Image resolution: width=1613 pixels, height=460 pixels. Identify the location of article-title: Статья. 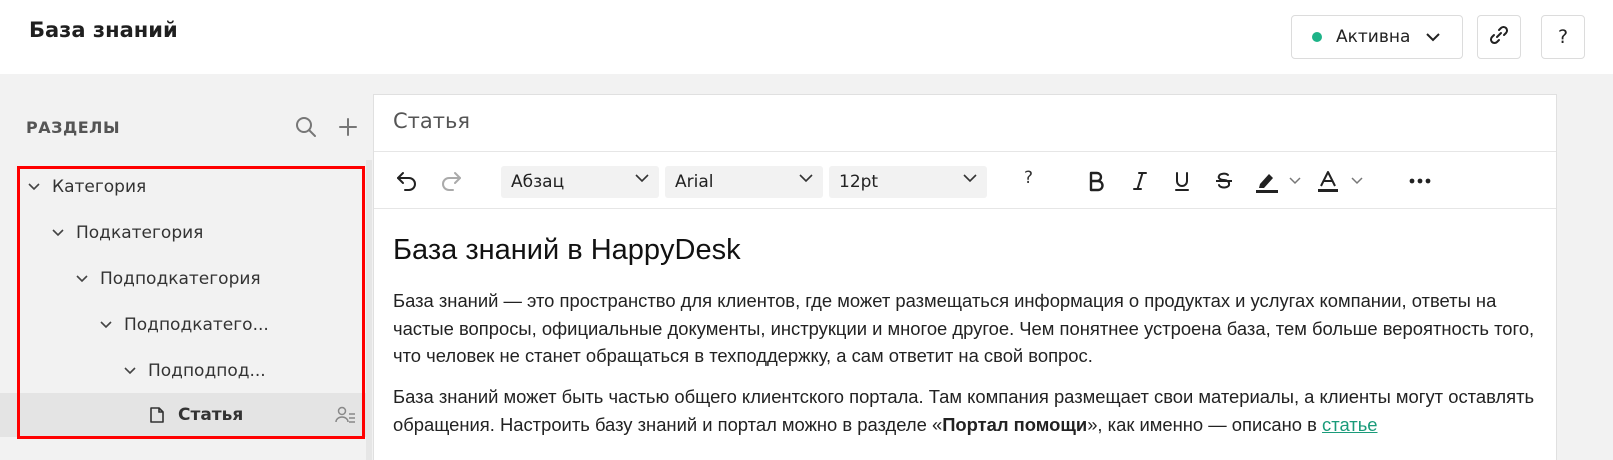
(431, 121).